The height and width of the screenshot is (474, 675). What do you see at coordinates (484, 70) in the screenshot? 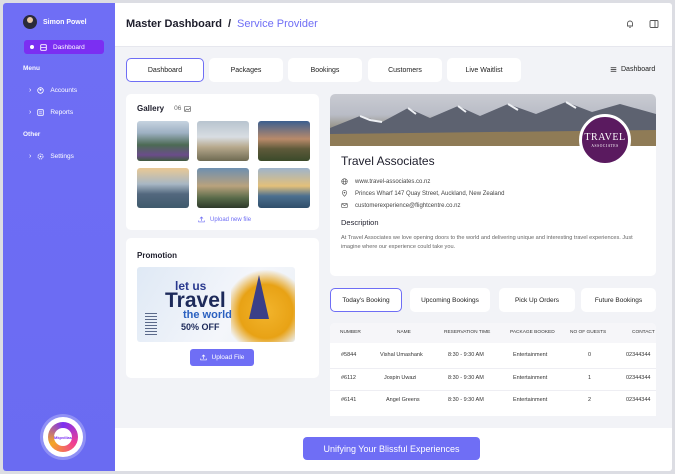
I see `tab-live-waitlist: Live Waitlist` at bounding box center [484, 70].